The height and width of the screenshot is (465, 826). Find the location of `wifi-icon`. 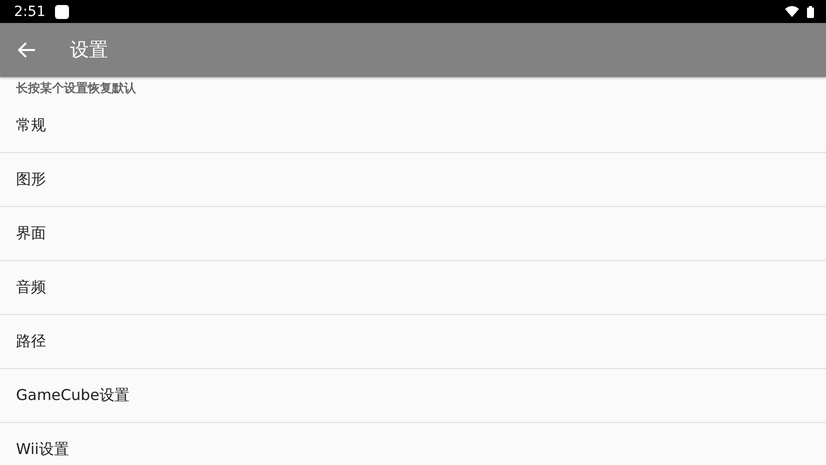

wifi-icon is located at coordinates (792, 11).